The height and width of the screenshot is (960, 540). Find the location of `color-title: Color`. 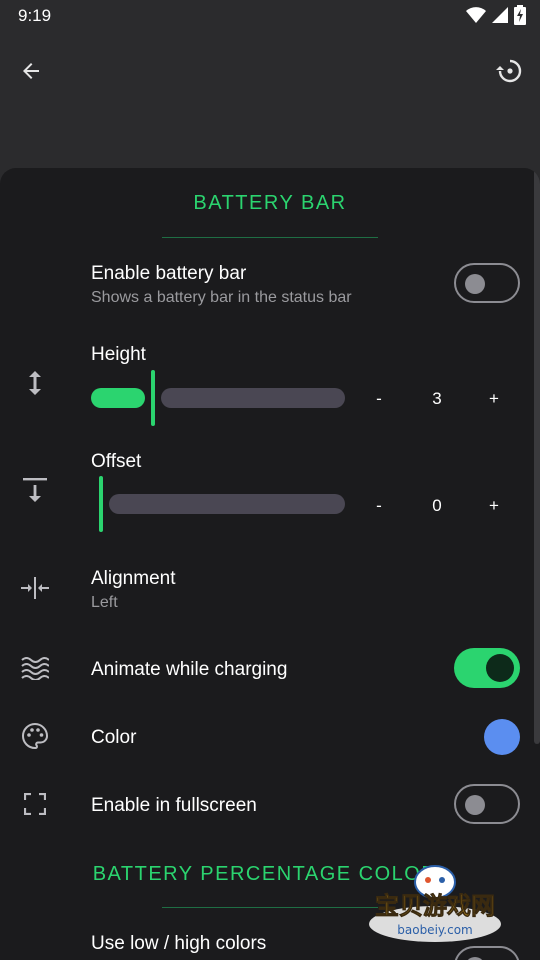

color-title: Color is located at coordinates (114, 737).